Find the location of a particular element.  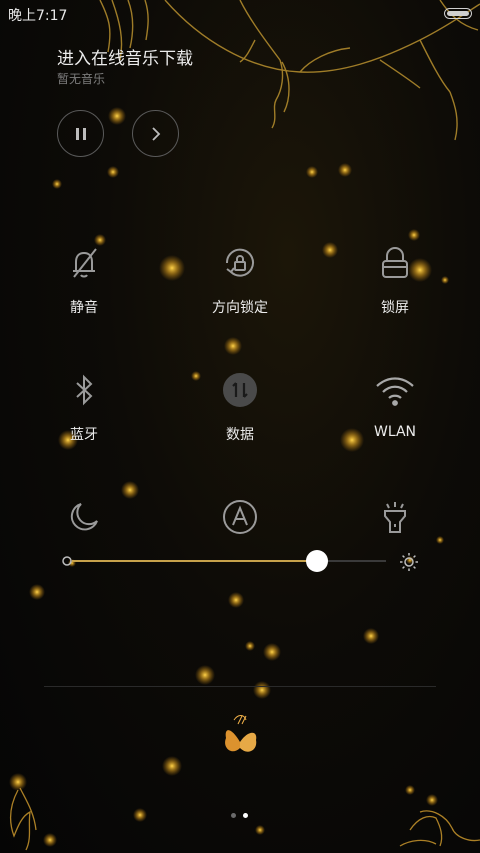

flashlight-icon is located at coordinates (395, 517).